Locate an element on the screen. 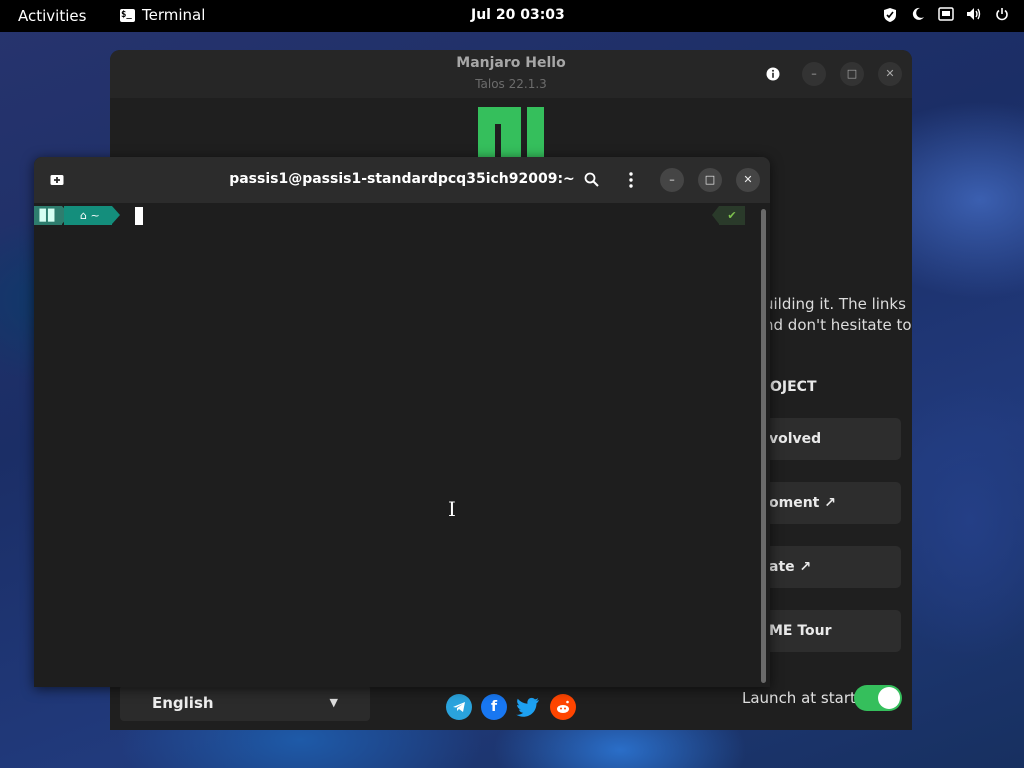  hello-footer: English ▼ f Launch at start is located at coordinates (511, 705).